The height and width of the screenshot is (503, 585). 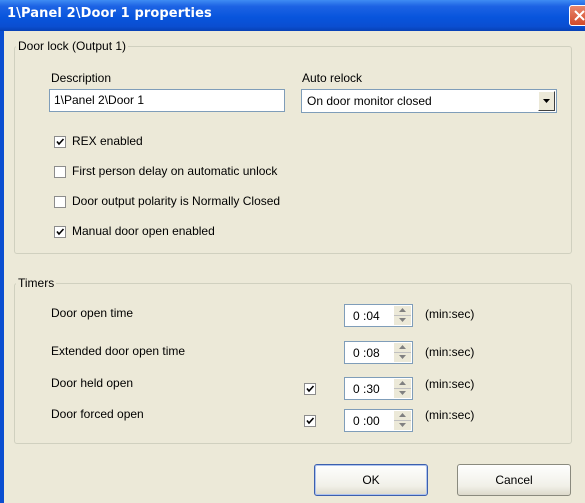 I want to click on close-button, so click(x=577, y=15).